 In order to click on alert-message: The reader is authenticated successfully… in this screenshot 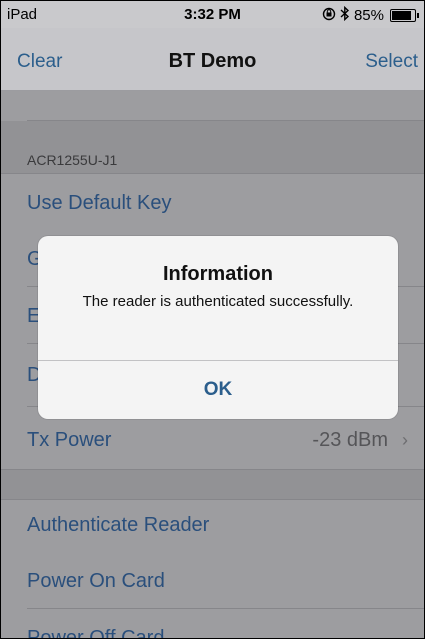, I will do `click(218, 301)`.